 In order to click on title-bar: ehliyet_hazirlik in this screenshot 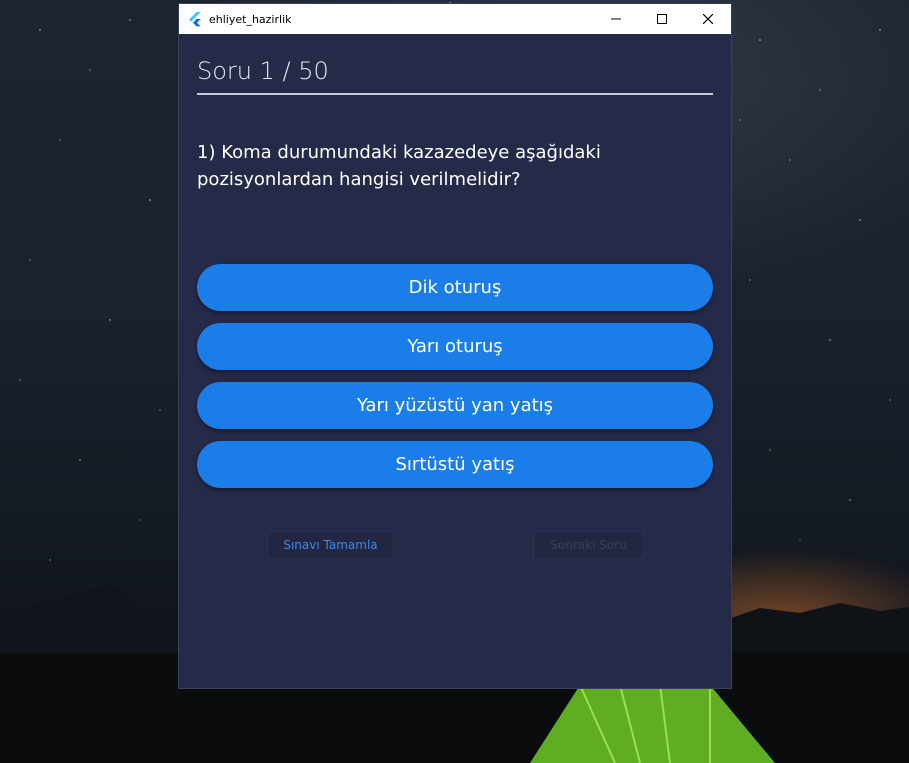, I will do `click(455, 19)`.